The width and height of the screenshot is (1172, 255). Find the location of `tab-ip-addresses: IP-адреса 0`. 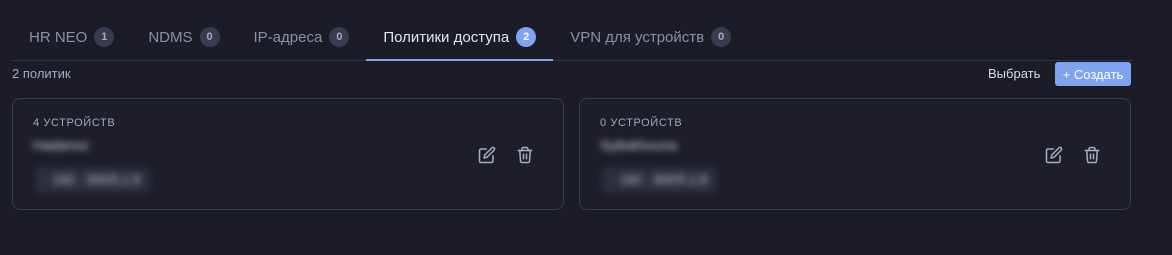

tab-ip-addresses: IP-адреса 0 is located at coordinates (302, 37).